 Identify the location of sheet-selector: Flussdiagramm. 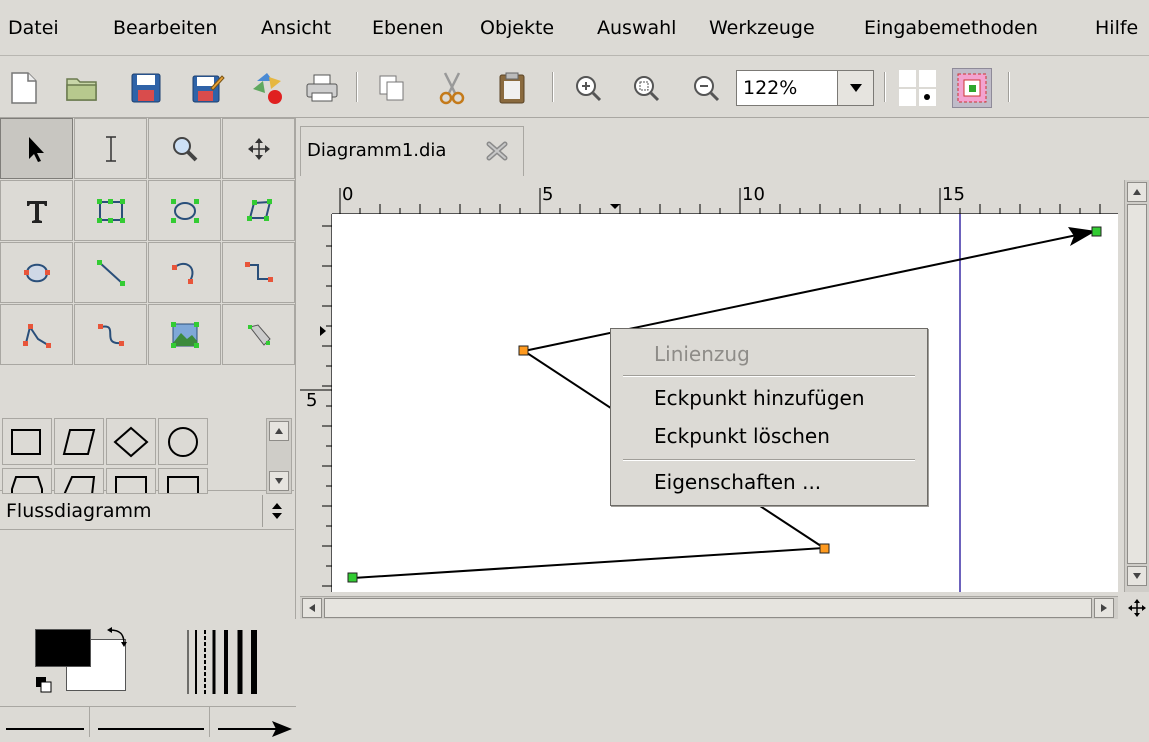
(147, 510).